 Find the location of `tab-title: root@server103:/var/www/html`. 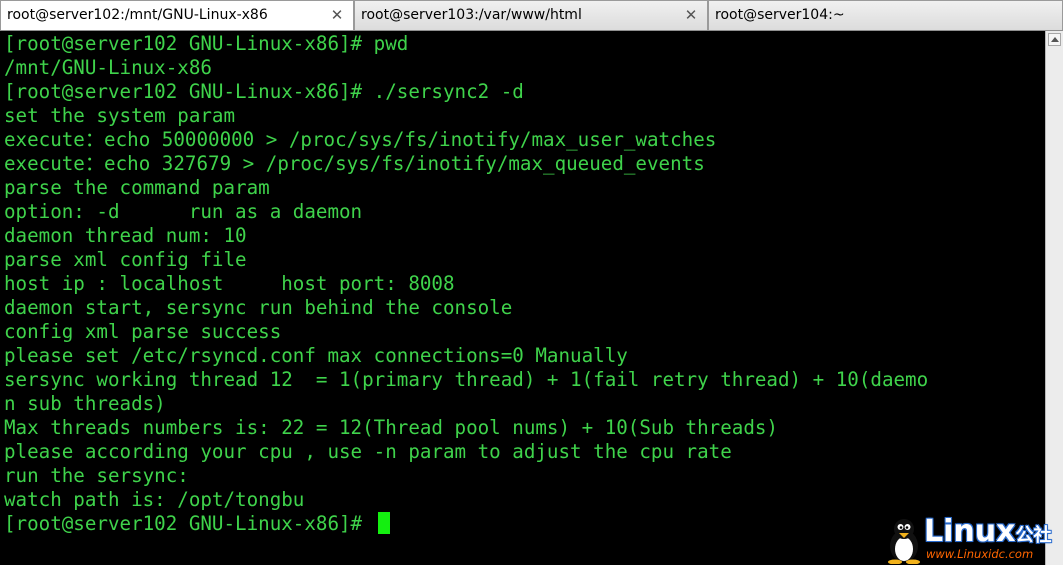

tab-title: root@server103:/var/www/html is located at coordinates (471, 15).